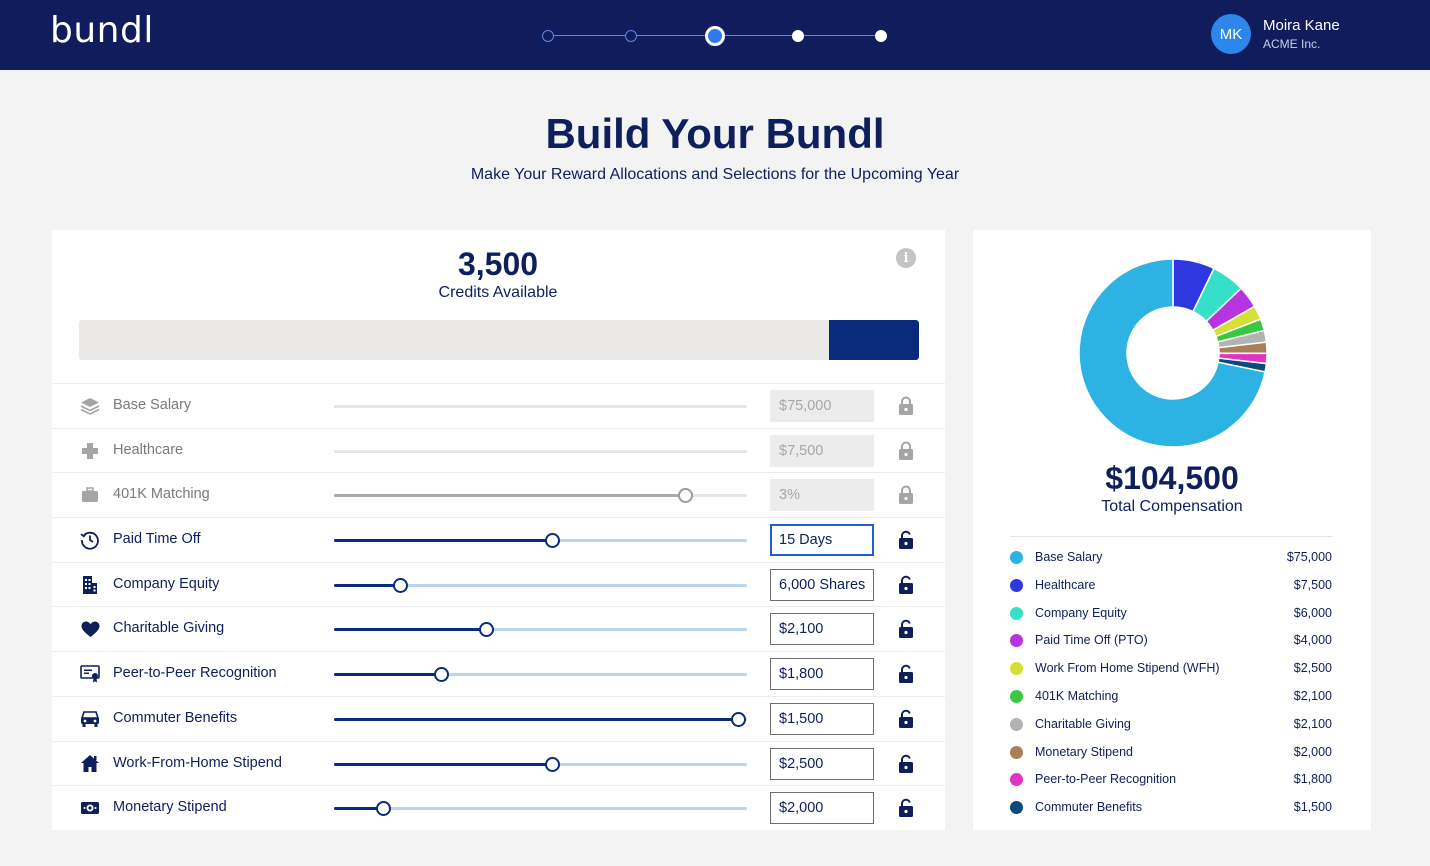 The height and width of the screenshot is (866, 1430). What do you see at coordinates (169, 628) in the screenshot?
I see `allocation-label: Charitable Giving` at bounding box center [169, 628].